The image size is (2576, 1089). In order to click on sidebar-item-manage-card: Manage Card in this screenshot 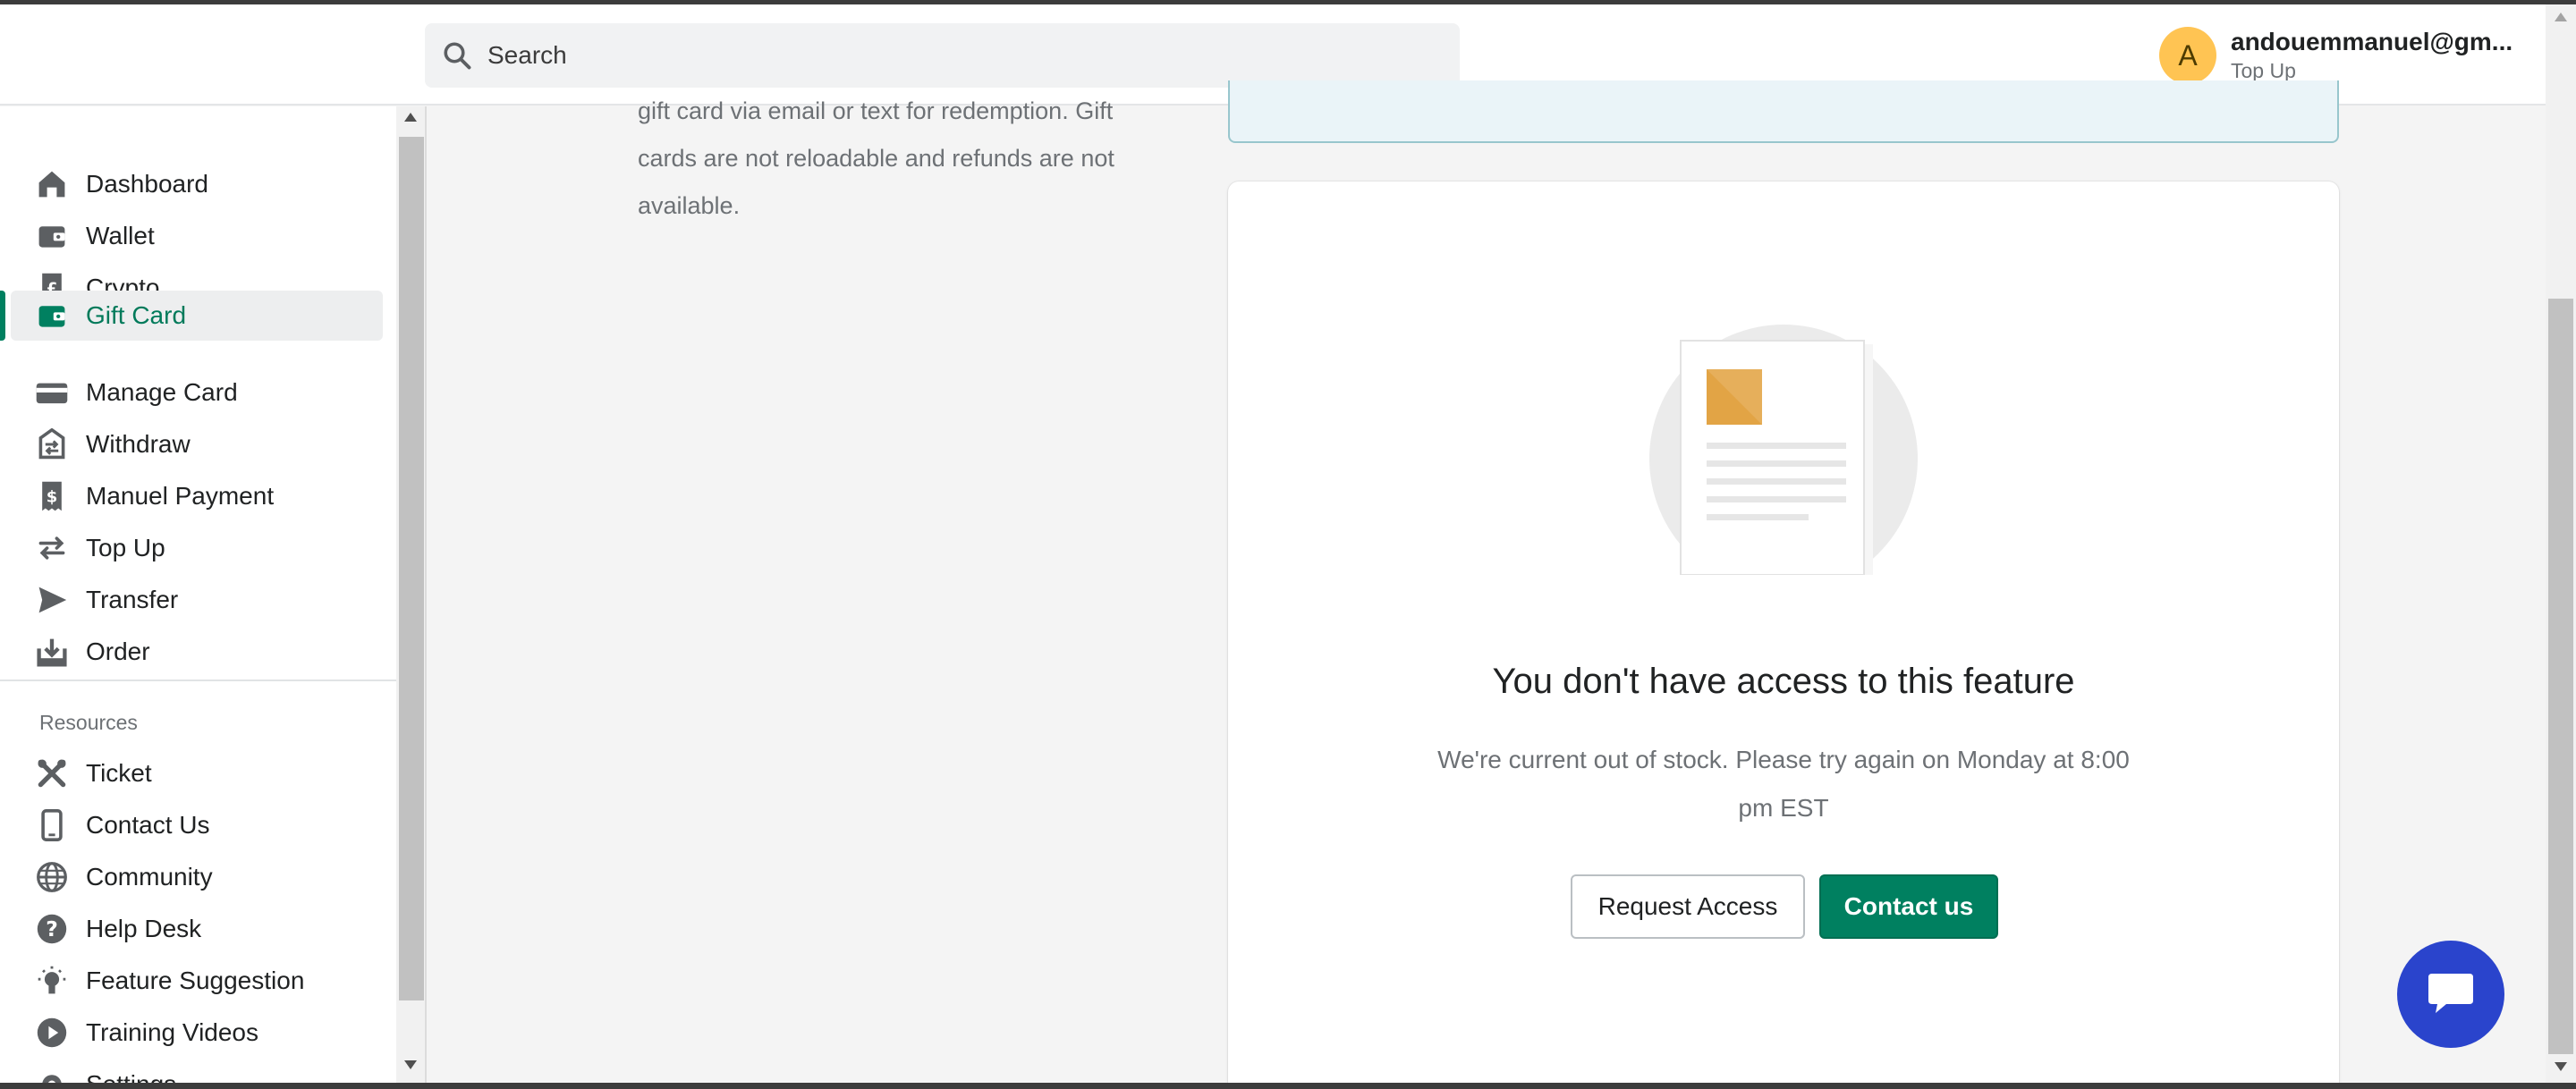, I will do `click(191, 392)`.